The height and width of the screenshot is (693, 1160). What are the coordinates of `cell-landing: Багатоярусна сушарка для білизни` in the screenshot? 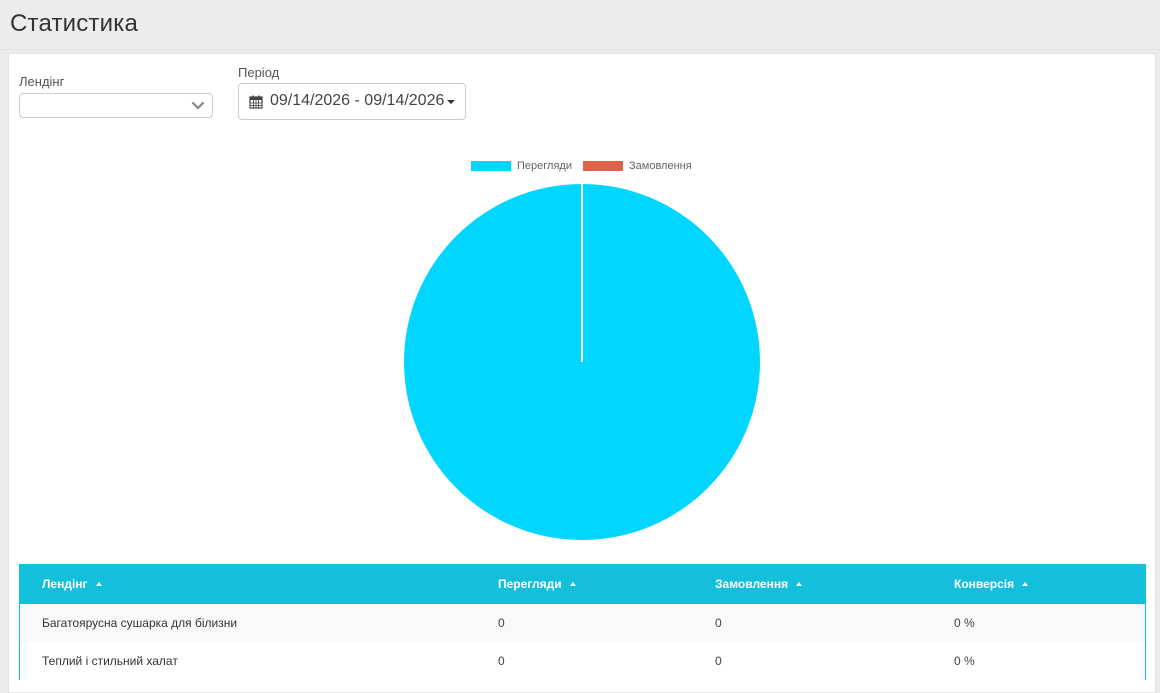 It's located at (140, 623).